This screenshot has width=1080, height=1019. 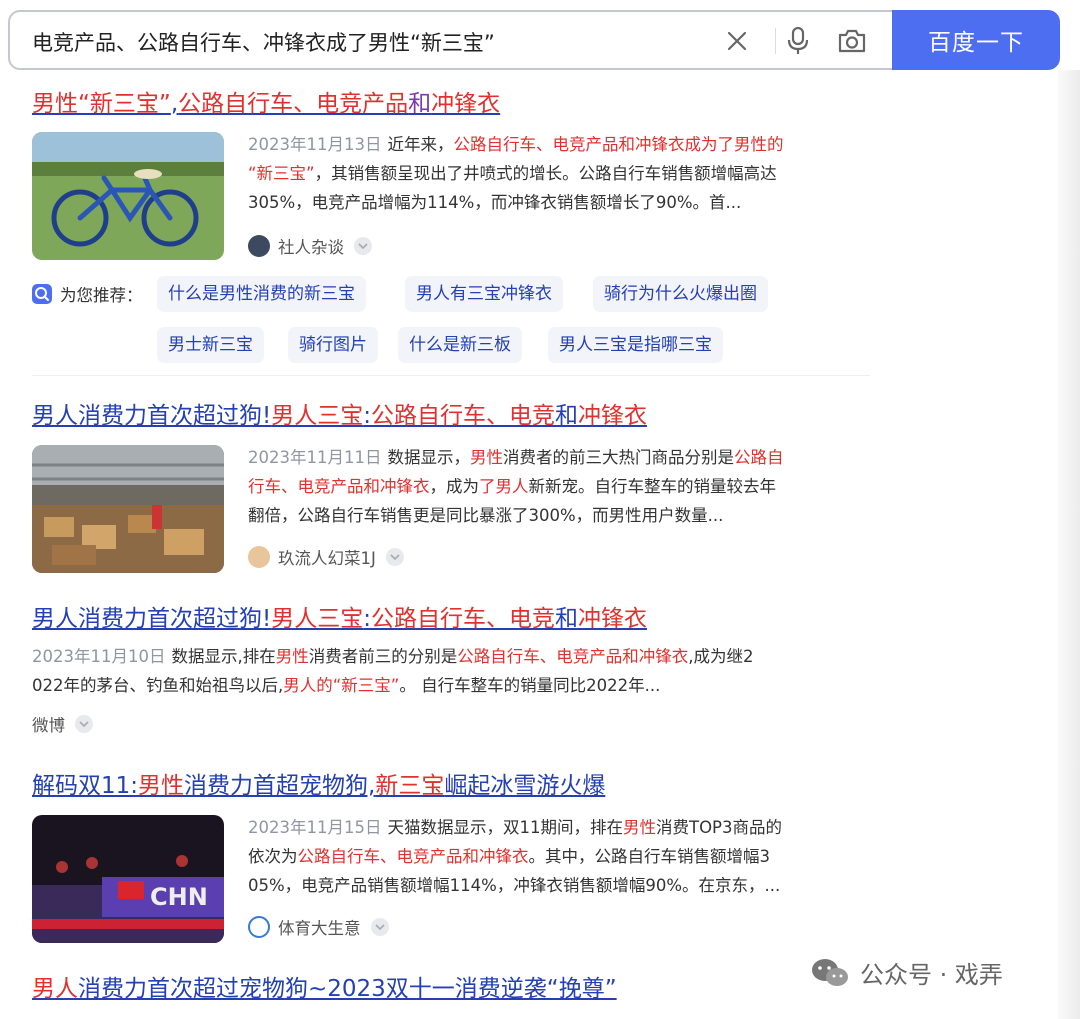 I want to click on camera-icon, so click(x=852, y=41).